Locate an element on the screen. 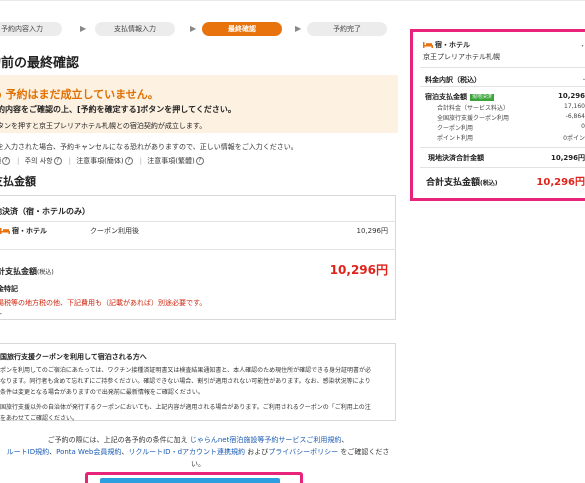 The width and height of the screenshot is (585, 483). terms-link-d-account: リクルートID・dアカウント連携規約 is located at coordinates (186, 452).